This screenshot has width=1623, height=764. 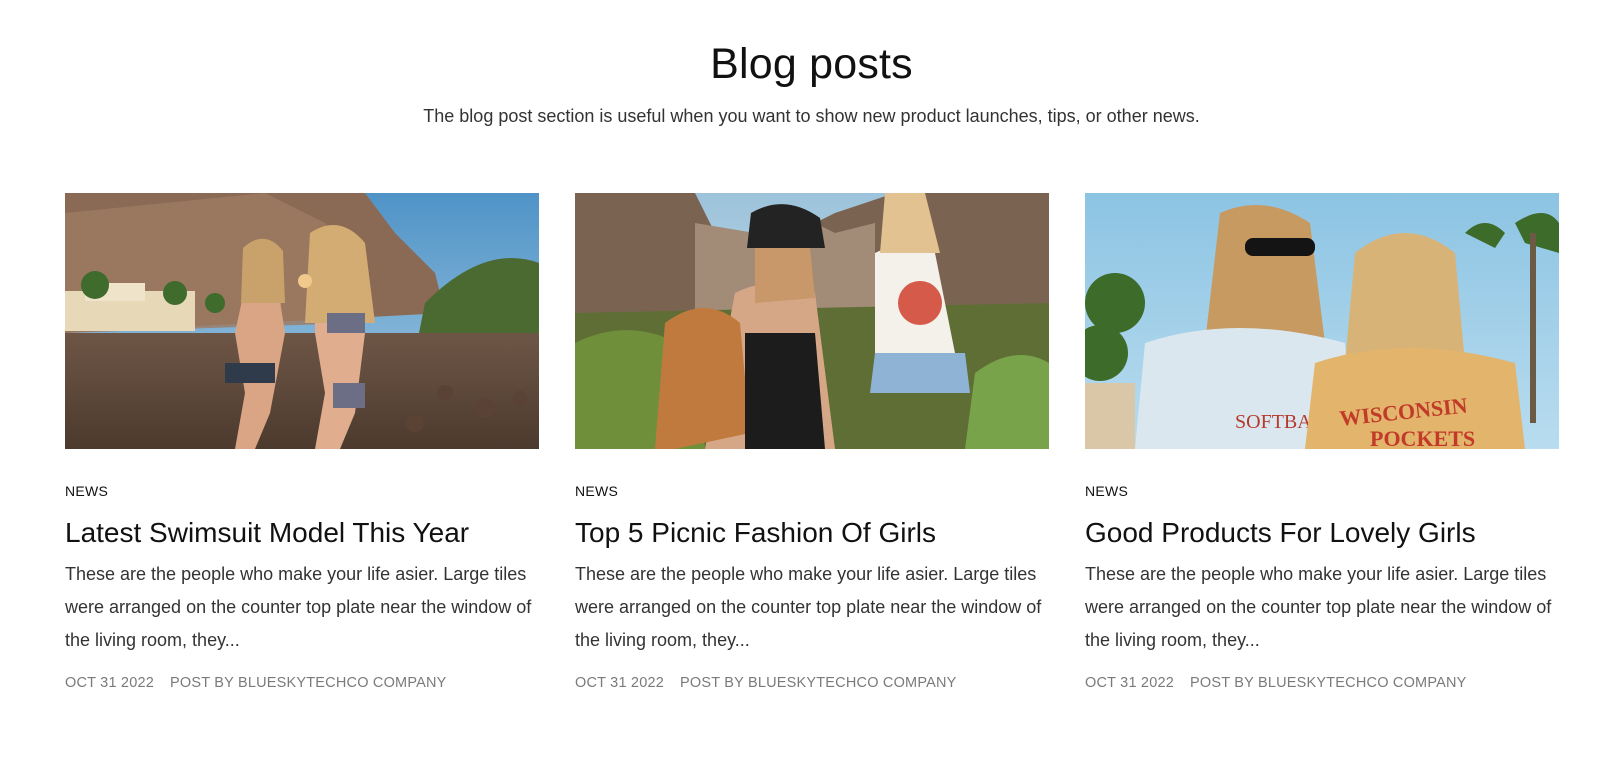 What do you see at coordinates (812, 533) in the screenshot?
I see `post-title: Top 5 Picnic Fashion Of Girls` at bounding box center [812, 533].